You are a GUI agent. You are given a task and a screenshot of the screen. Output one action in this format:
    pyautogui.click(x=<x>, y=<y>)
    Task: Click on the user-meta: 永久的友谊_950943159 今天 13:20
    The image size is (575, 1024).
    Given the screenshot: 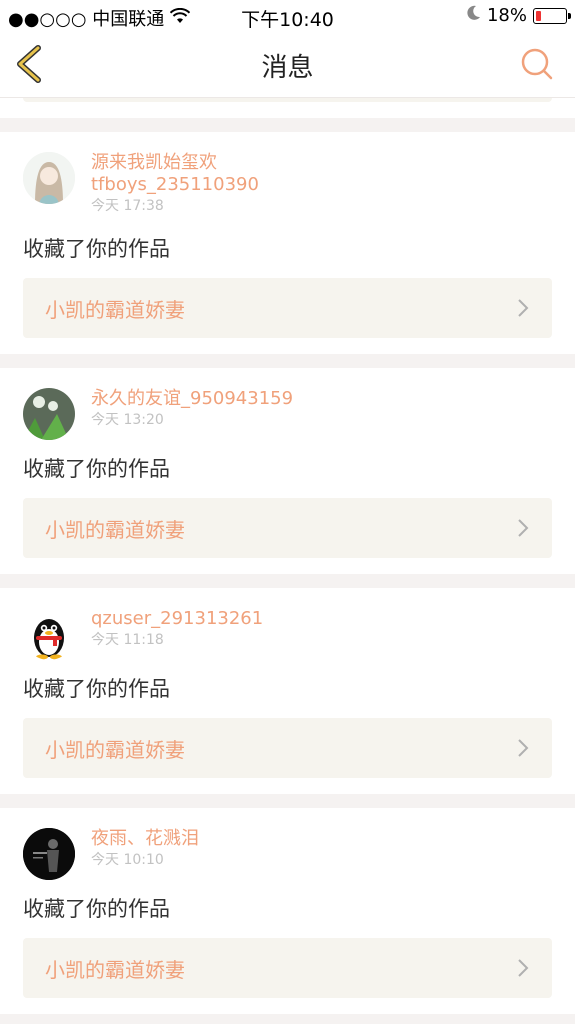 What is the action you would take?
    pyautogui.click(x=192, y=409)
    